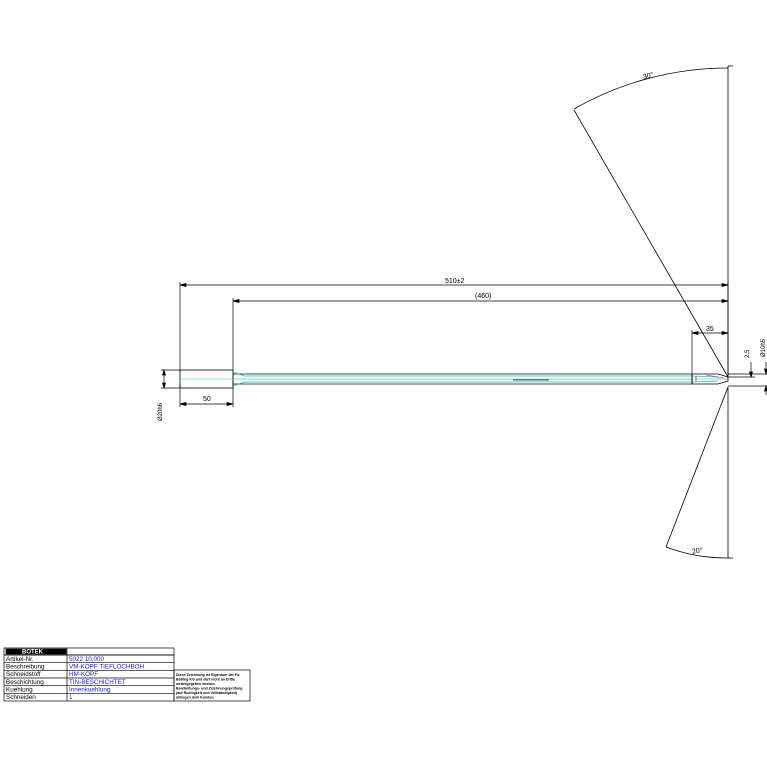  What do you see at coordinates (764, 347) in the screenshot?
I see `tip-diameter-label: Ø10h5` at bounding box center [764, 347].